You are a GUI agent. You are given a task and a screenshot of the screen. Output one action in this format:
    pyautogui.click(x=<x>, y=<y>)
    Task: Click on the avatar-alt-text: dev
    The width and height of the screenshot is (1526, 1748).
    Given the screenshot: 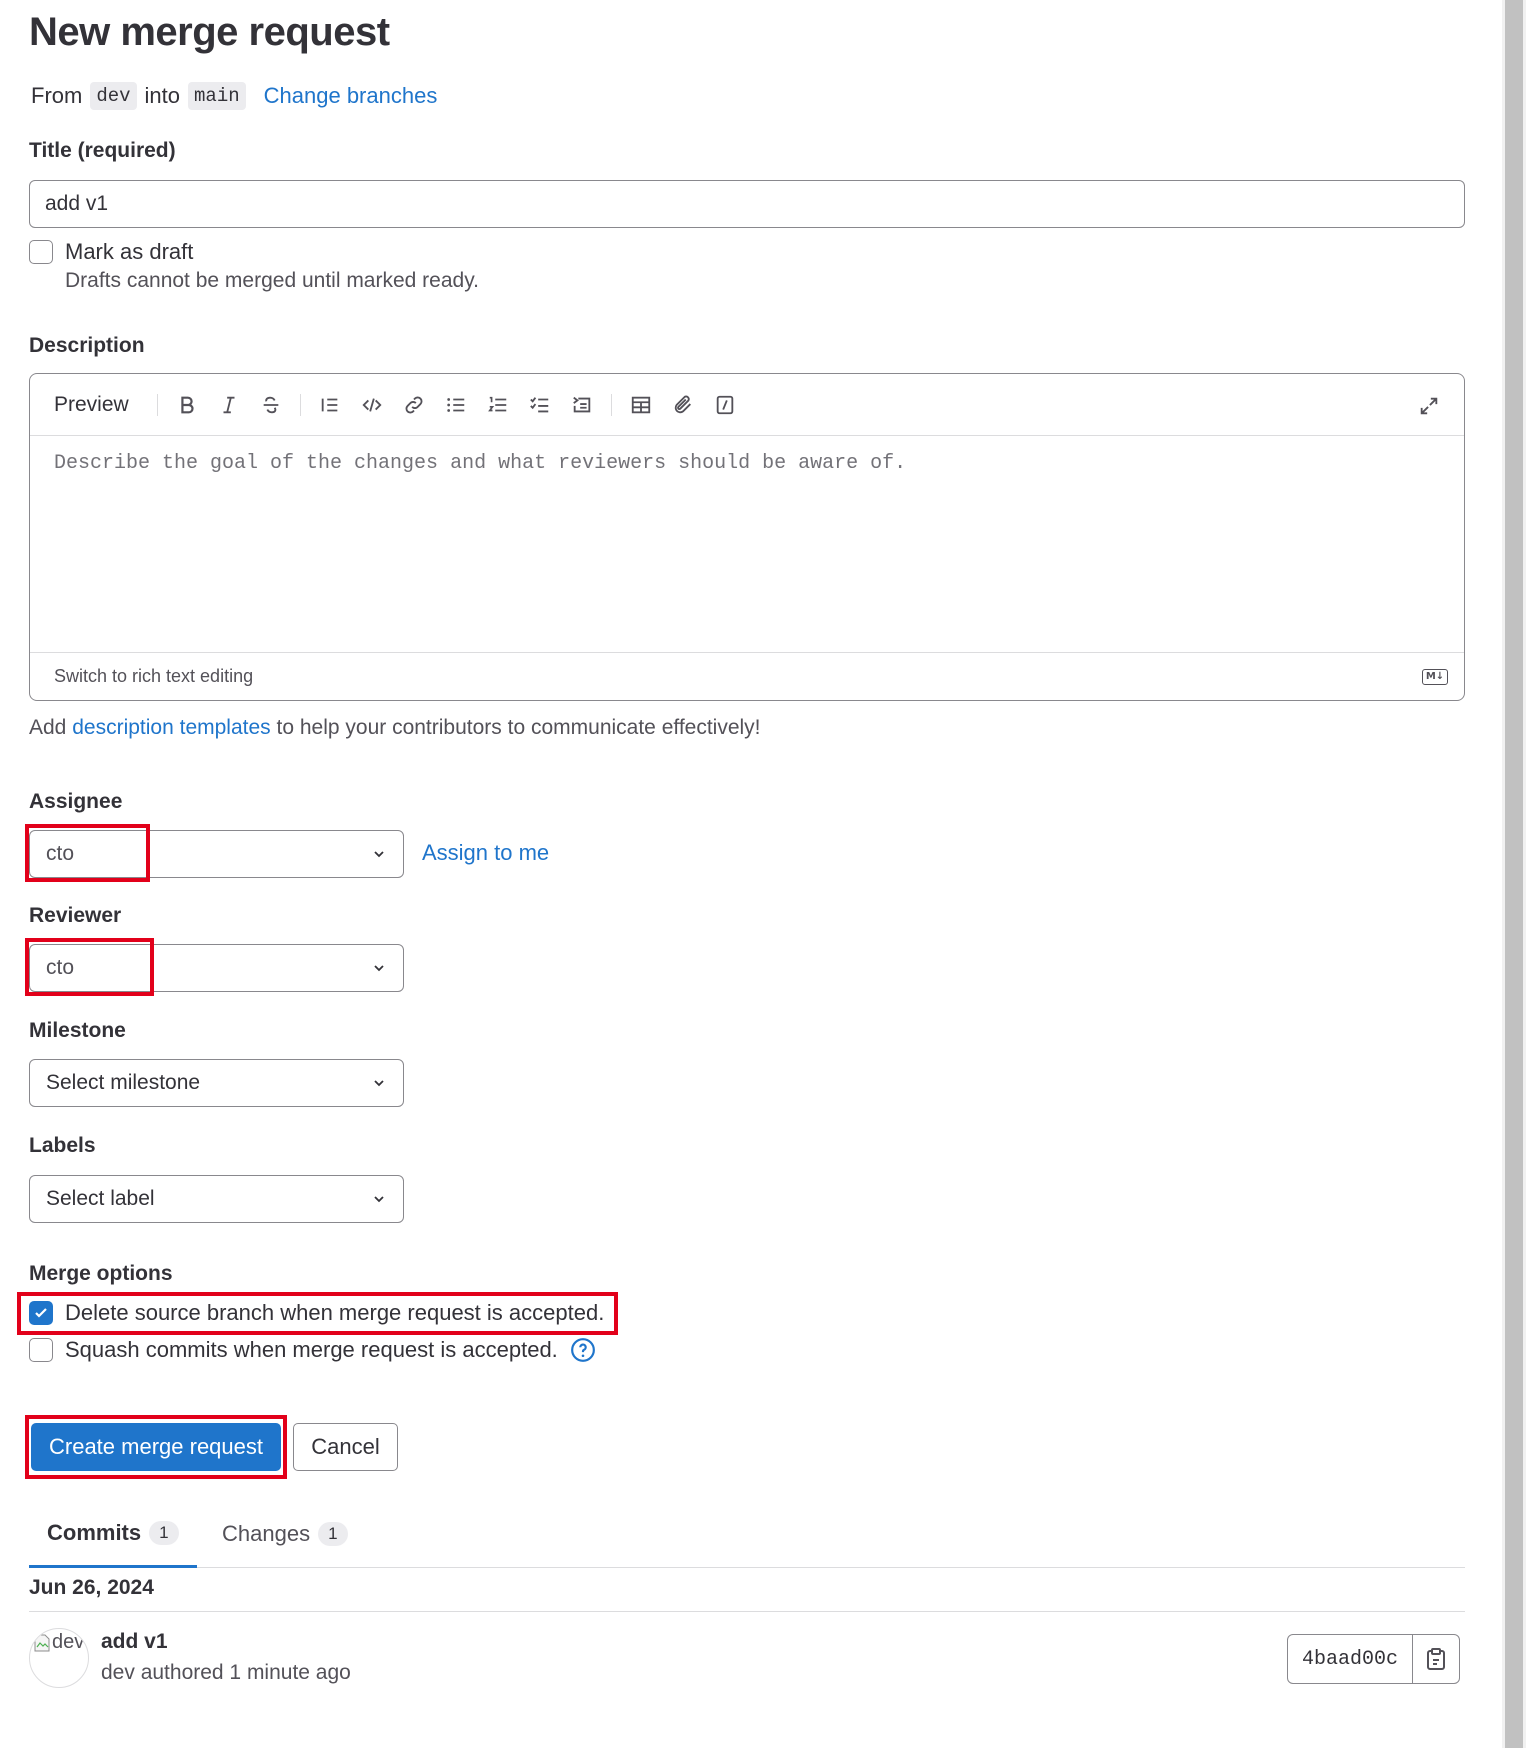 What is the action you would take?
    pyautogui.click(x=68, y=1642)
    